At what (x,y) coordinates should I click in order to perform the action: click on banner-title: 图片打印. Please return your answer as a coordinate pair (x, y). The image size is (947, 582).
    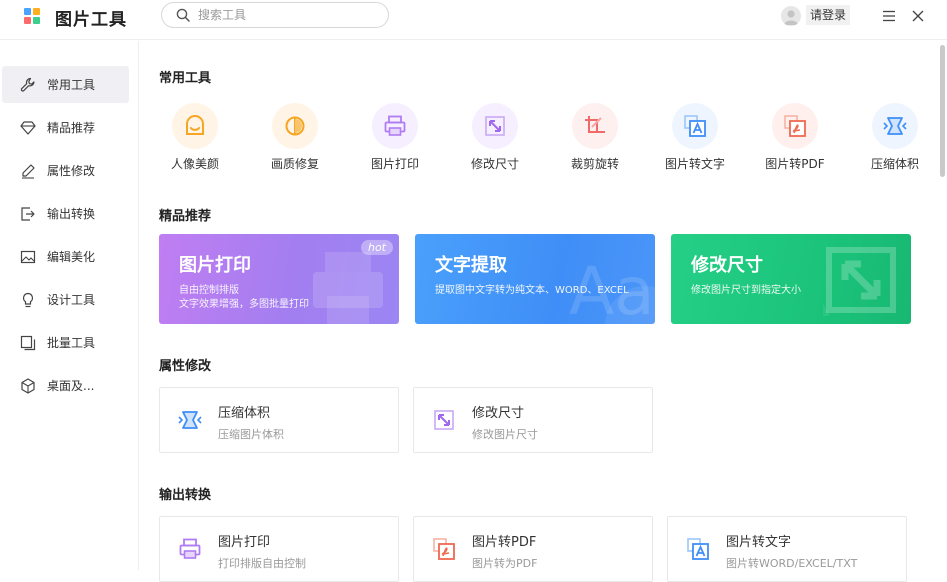
    Looking at the image, I should click on (215, 265).